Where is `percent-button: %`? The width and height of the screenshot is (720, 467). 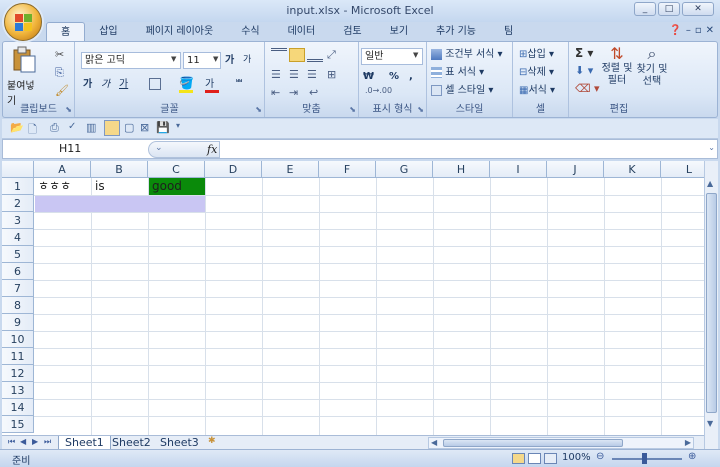
percent-button: % is located at coordinates (394, 76).